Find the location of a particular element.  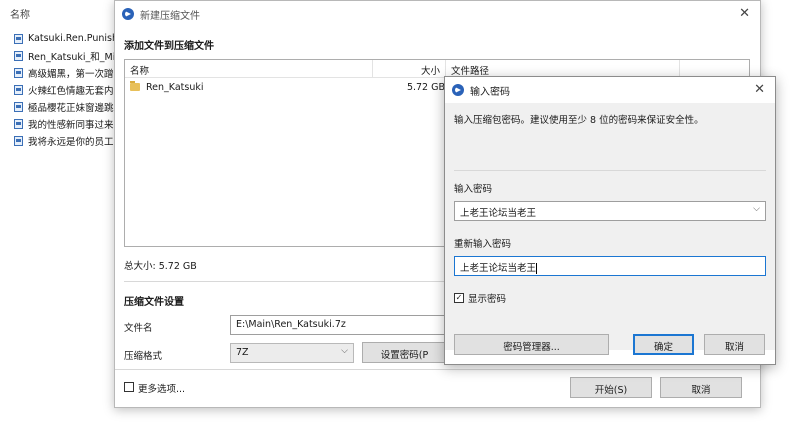

dialog-titlebar: 输入密码 ✕ is located at coordinates (610, 90).